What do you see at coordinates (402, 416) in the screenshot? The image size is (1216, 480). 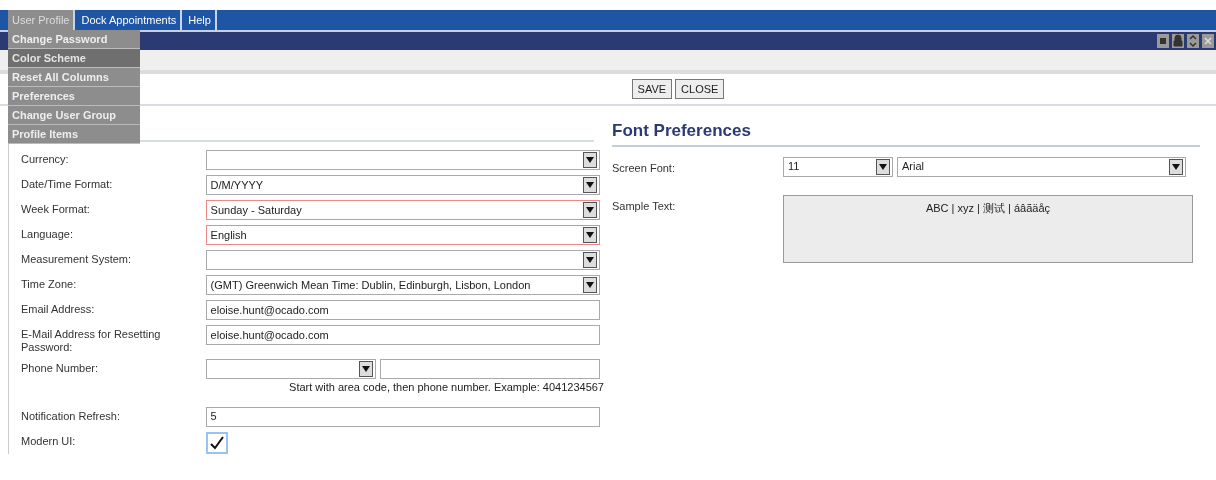 I see `input-field: 5` at bounding box center [402, 416].